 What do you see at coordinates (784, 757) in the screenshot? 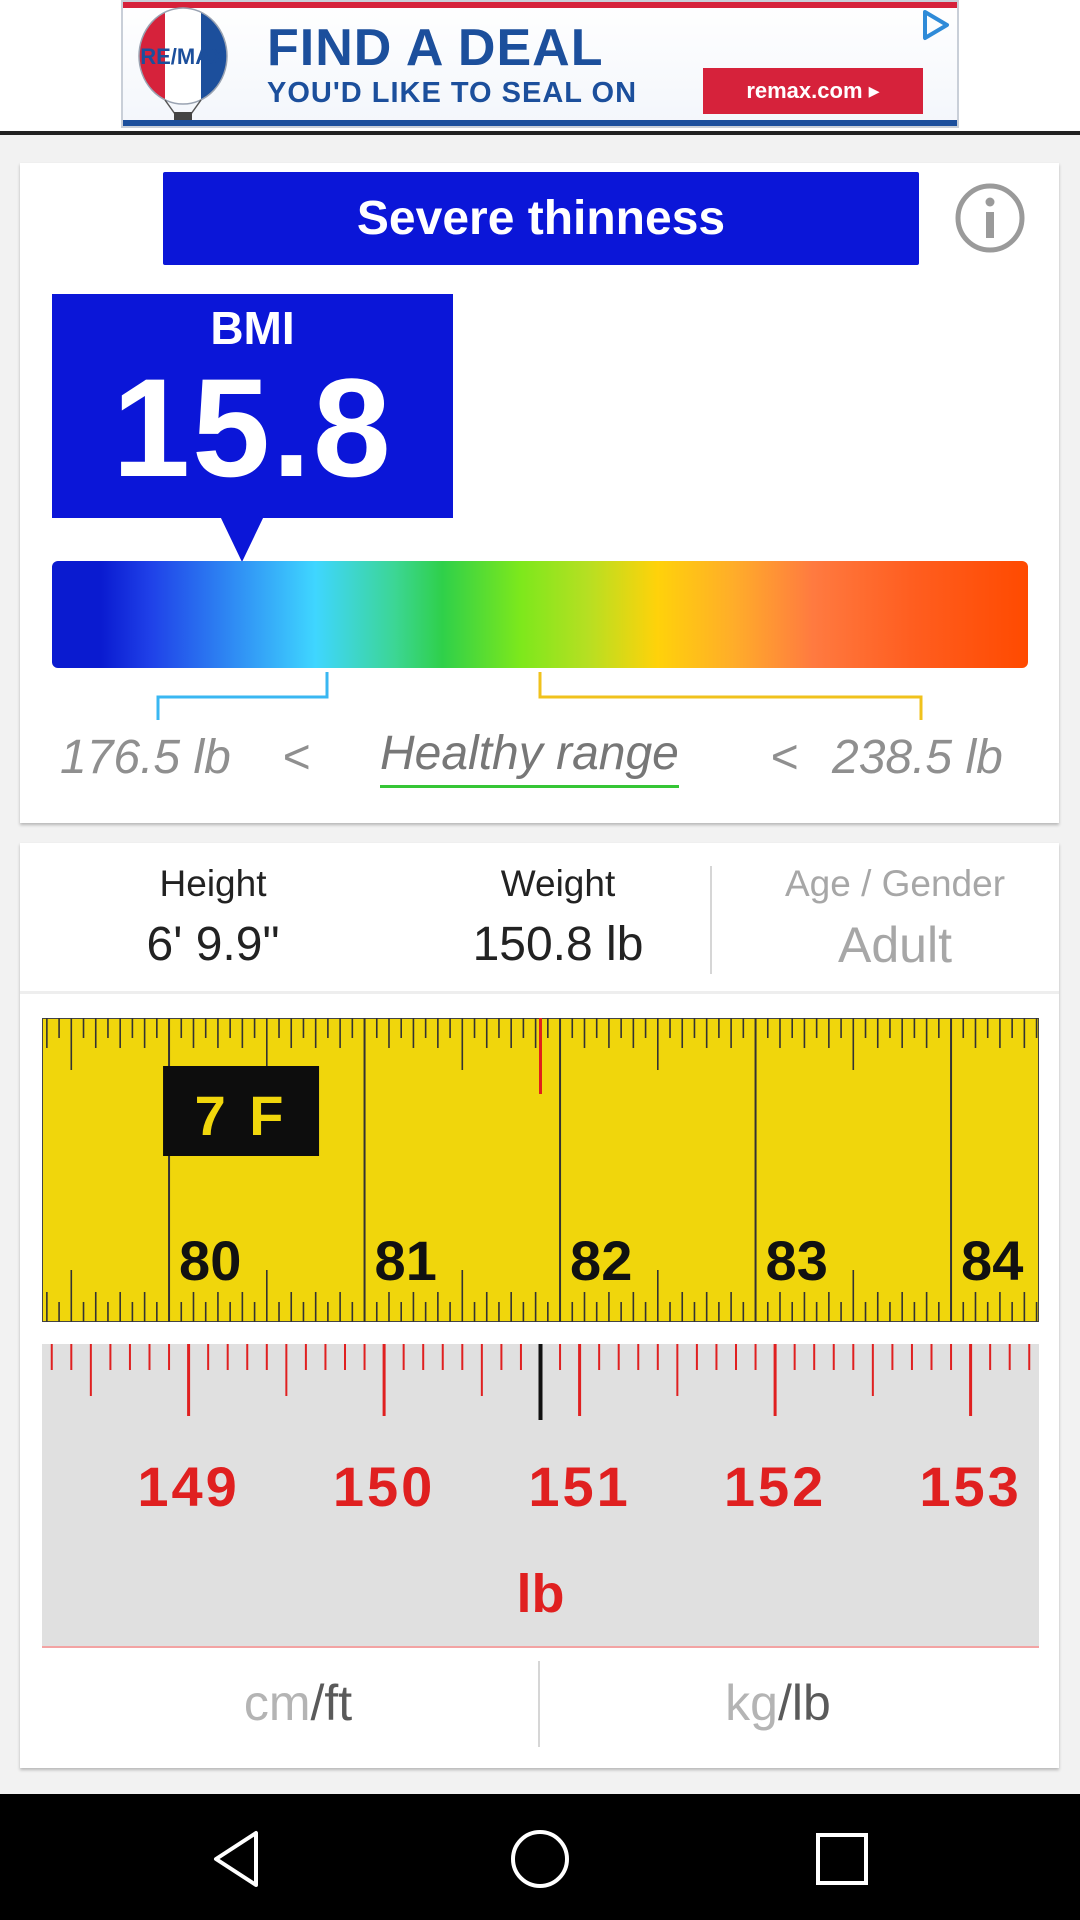
I see `range-high-sign: <` at bounding box center [784, 757].